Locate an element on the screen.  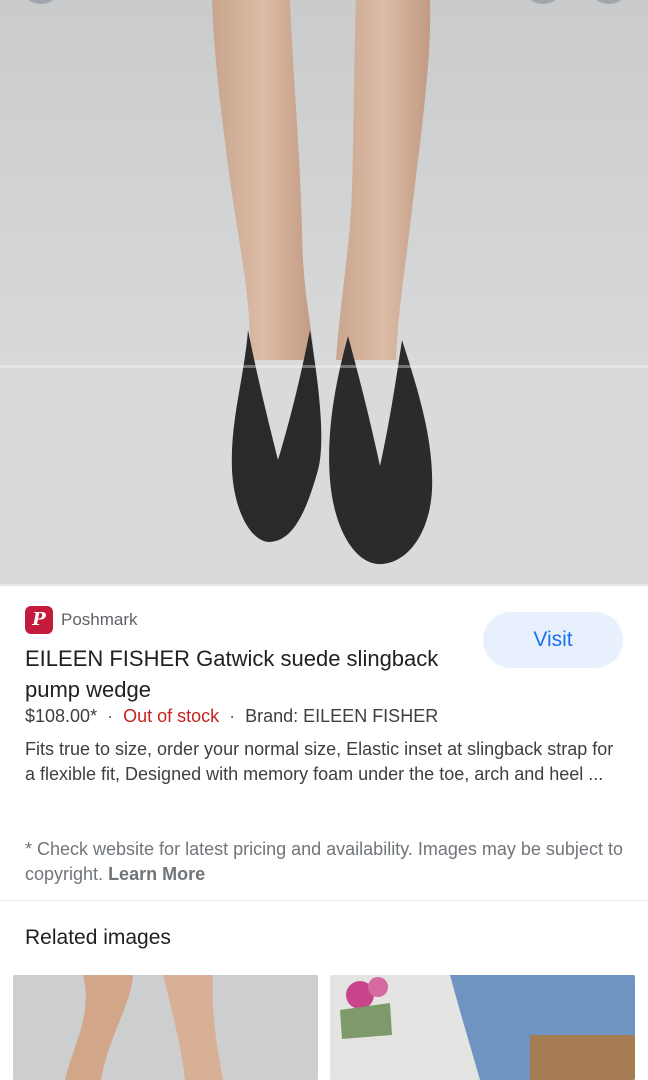
source-name: Poshmark is located at coordinates (99, 620).